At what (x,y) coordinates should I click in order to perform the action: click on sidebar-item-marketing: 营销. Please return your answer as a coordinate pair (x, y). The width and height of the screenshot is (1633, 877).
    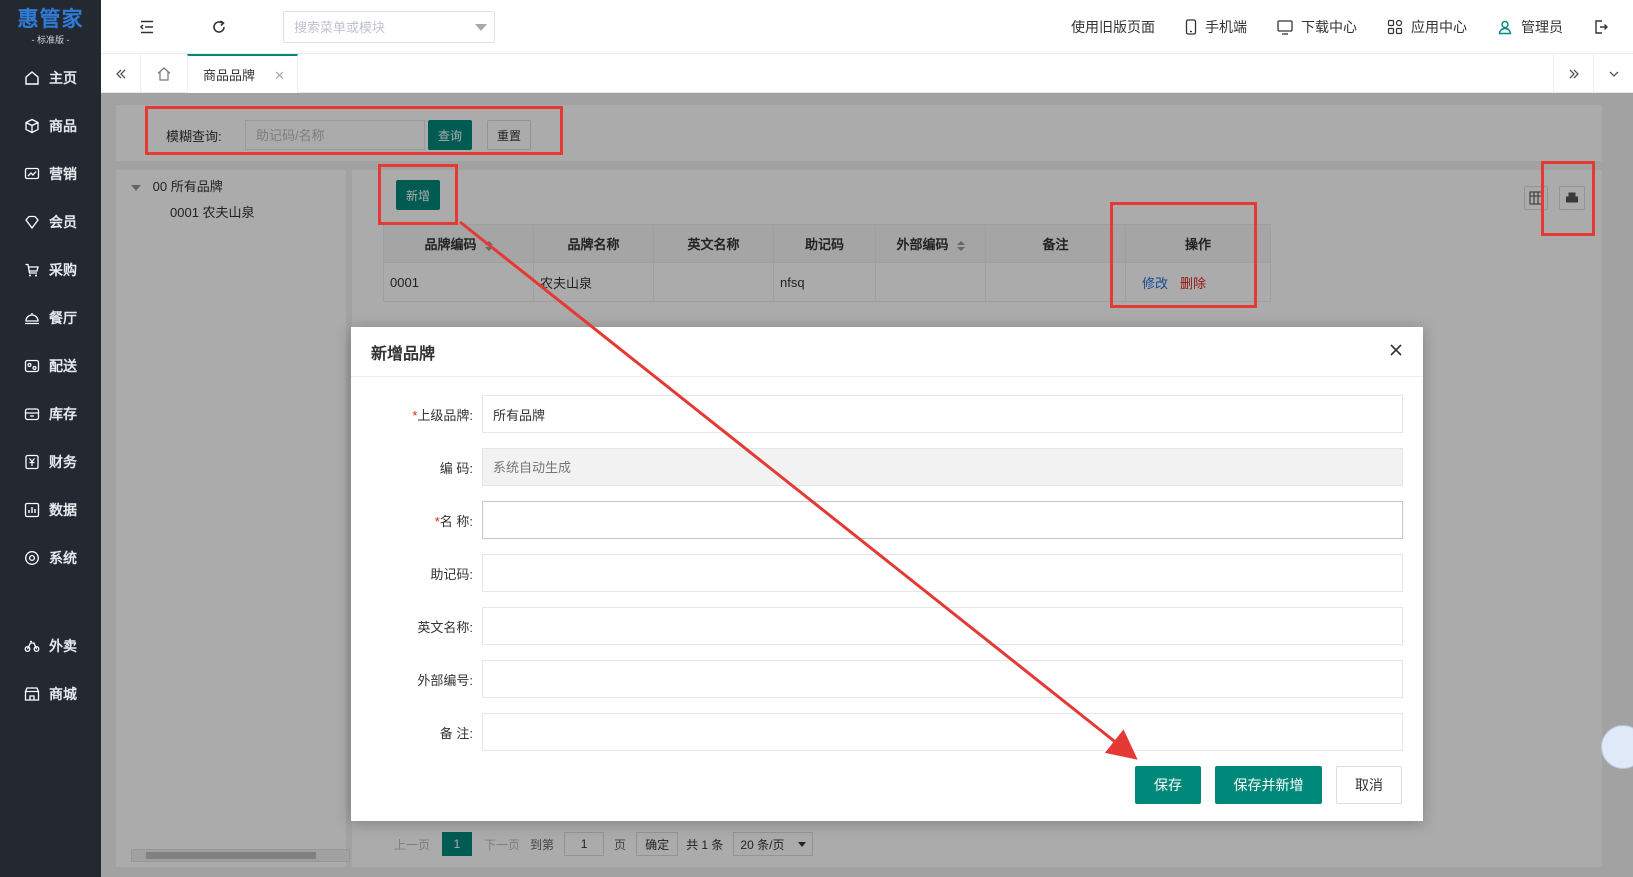
    Looking at the image, I should click on (50, 174).